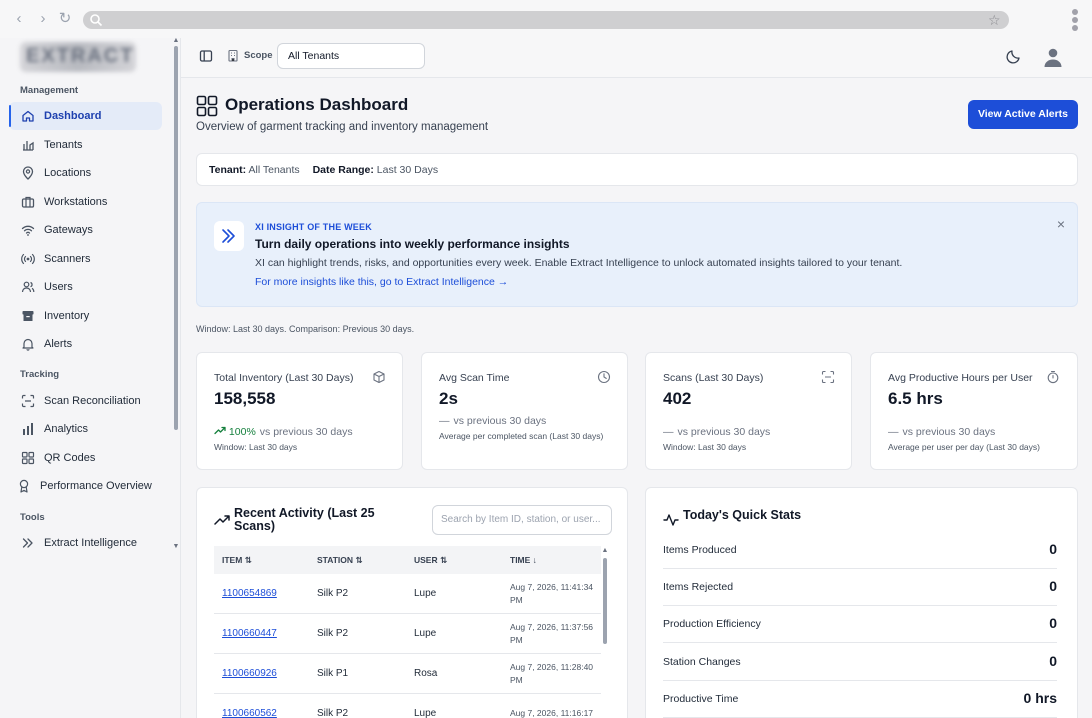  What do you see at coordinates (85, 344) in the screenshot?
I see `sidebar-item-alerts: Alerts` at bounding box center [85, 344].